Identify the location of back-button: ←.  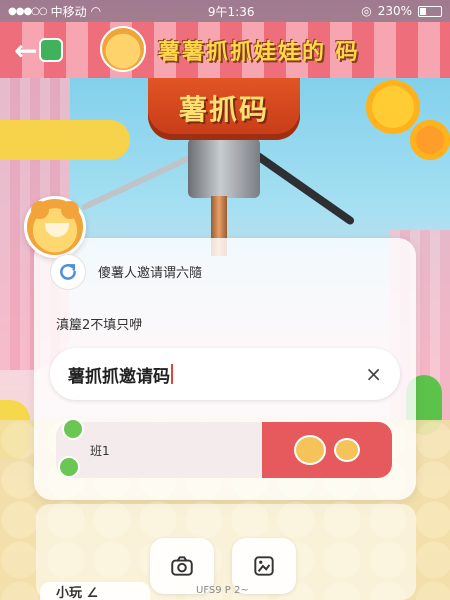
(42, 50).